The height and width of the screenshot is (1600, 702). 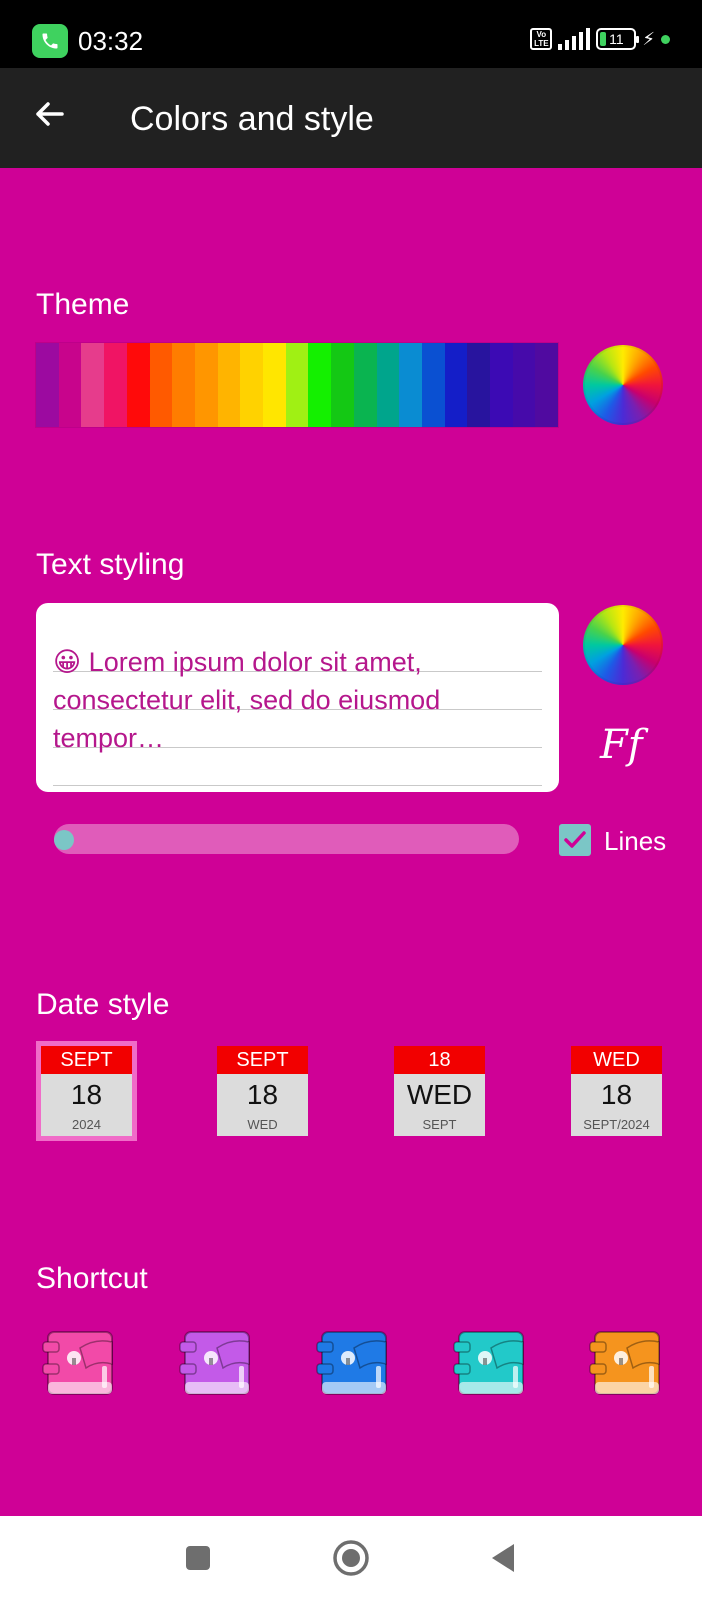 I want to click on color-wheel-icon, so click(x=623, y=385).